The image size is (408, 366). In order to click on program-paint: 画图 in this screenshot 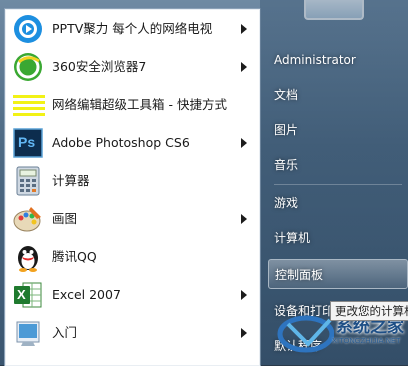, I will do `click(132, 219)`.